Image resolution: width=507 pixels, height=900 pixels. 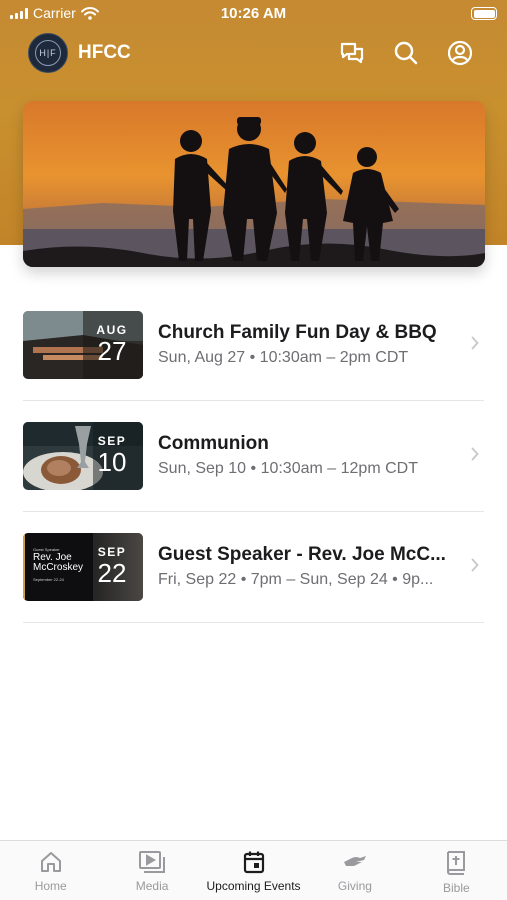 I want to click on battery-icon, so click(x=484, y=13).